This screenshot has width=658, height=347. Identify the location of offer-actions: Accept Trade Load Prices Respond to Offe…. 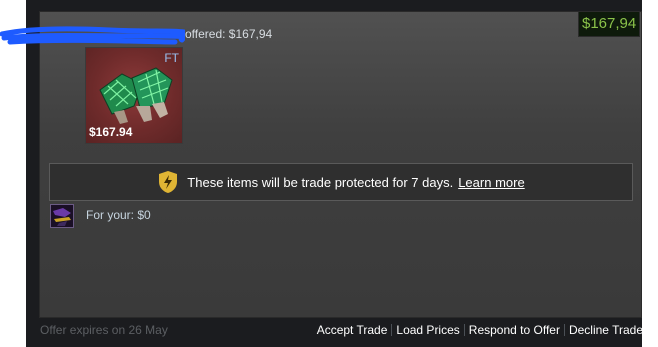
(480, 330).